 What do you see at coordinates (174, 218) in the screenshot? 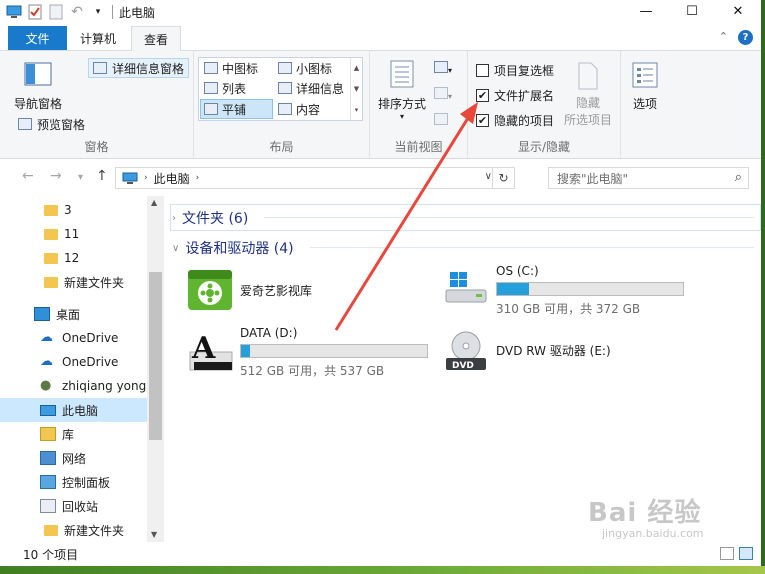
I see `expand-chevron-icon: ›` at bounding box center [174, 218].